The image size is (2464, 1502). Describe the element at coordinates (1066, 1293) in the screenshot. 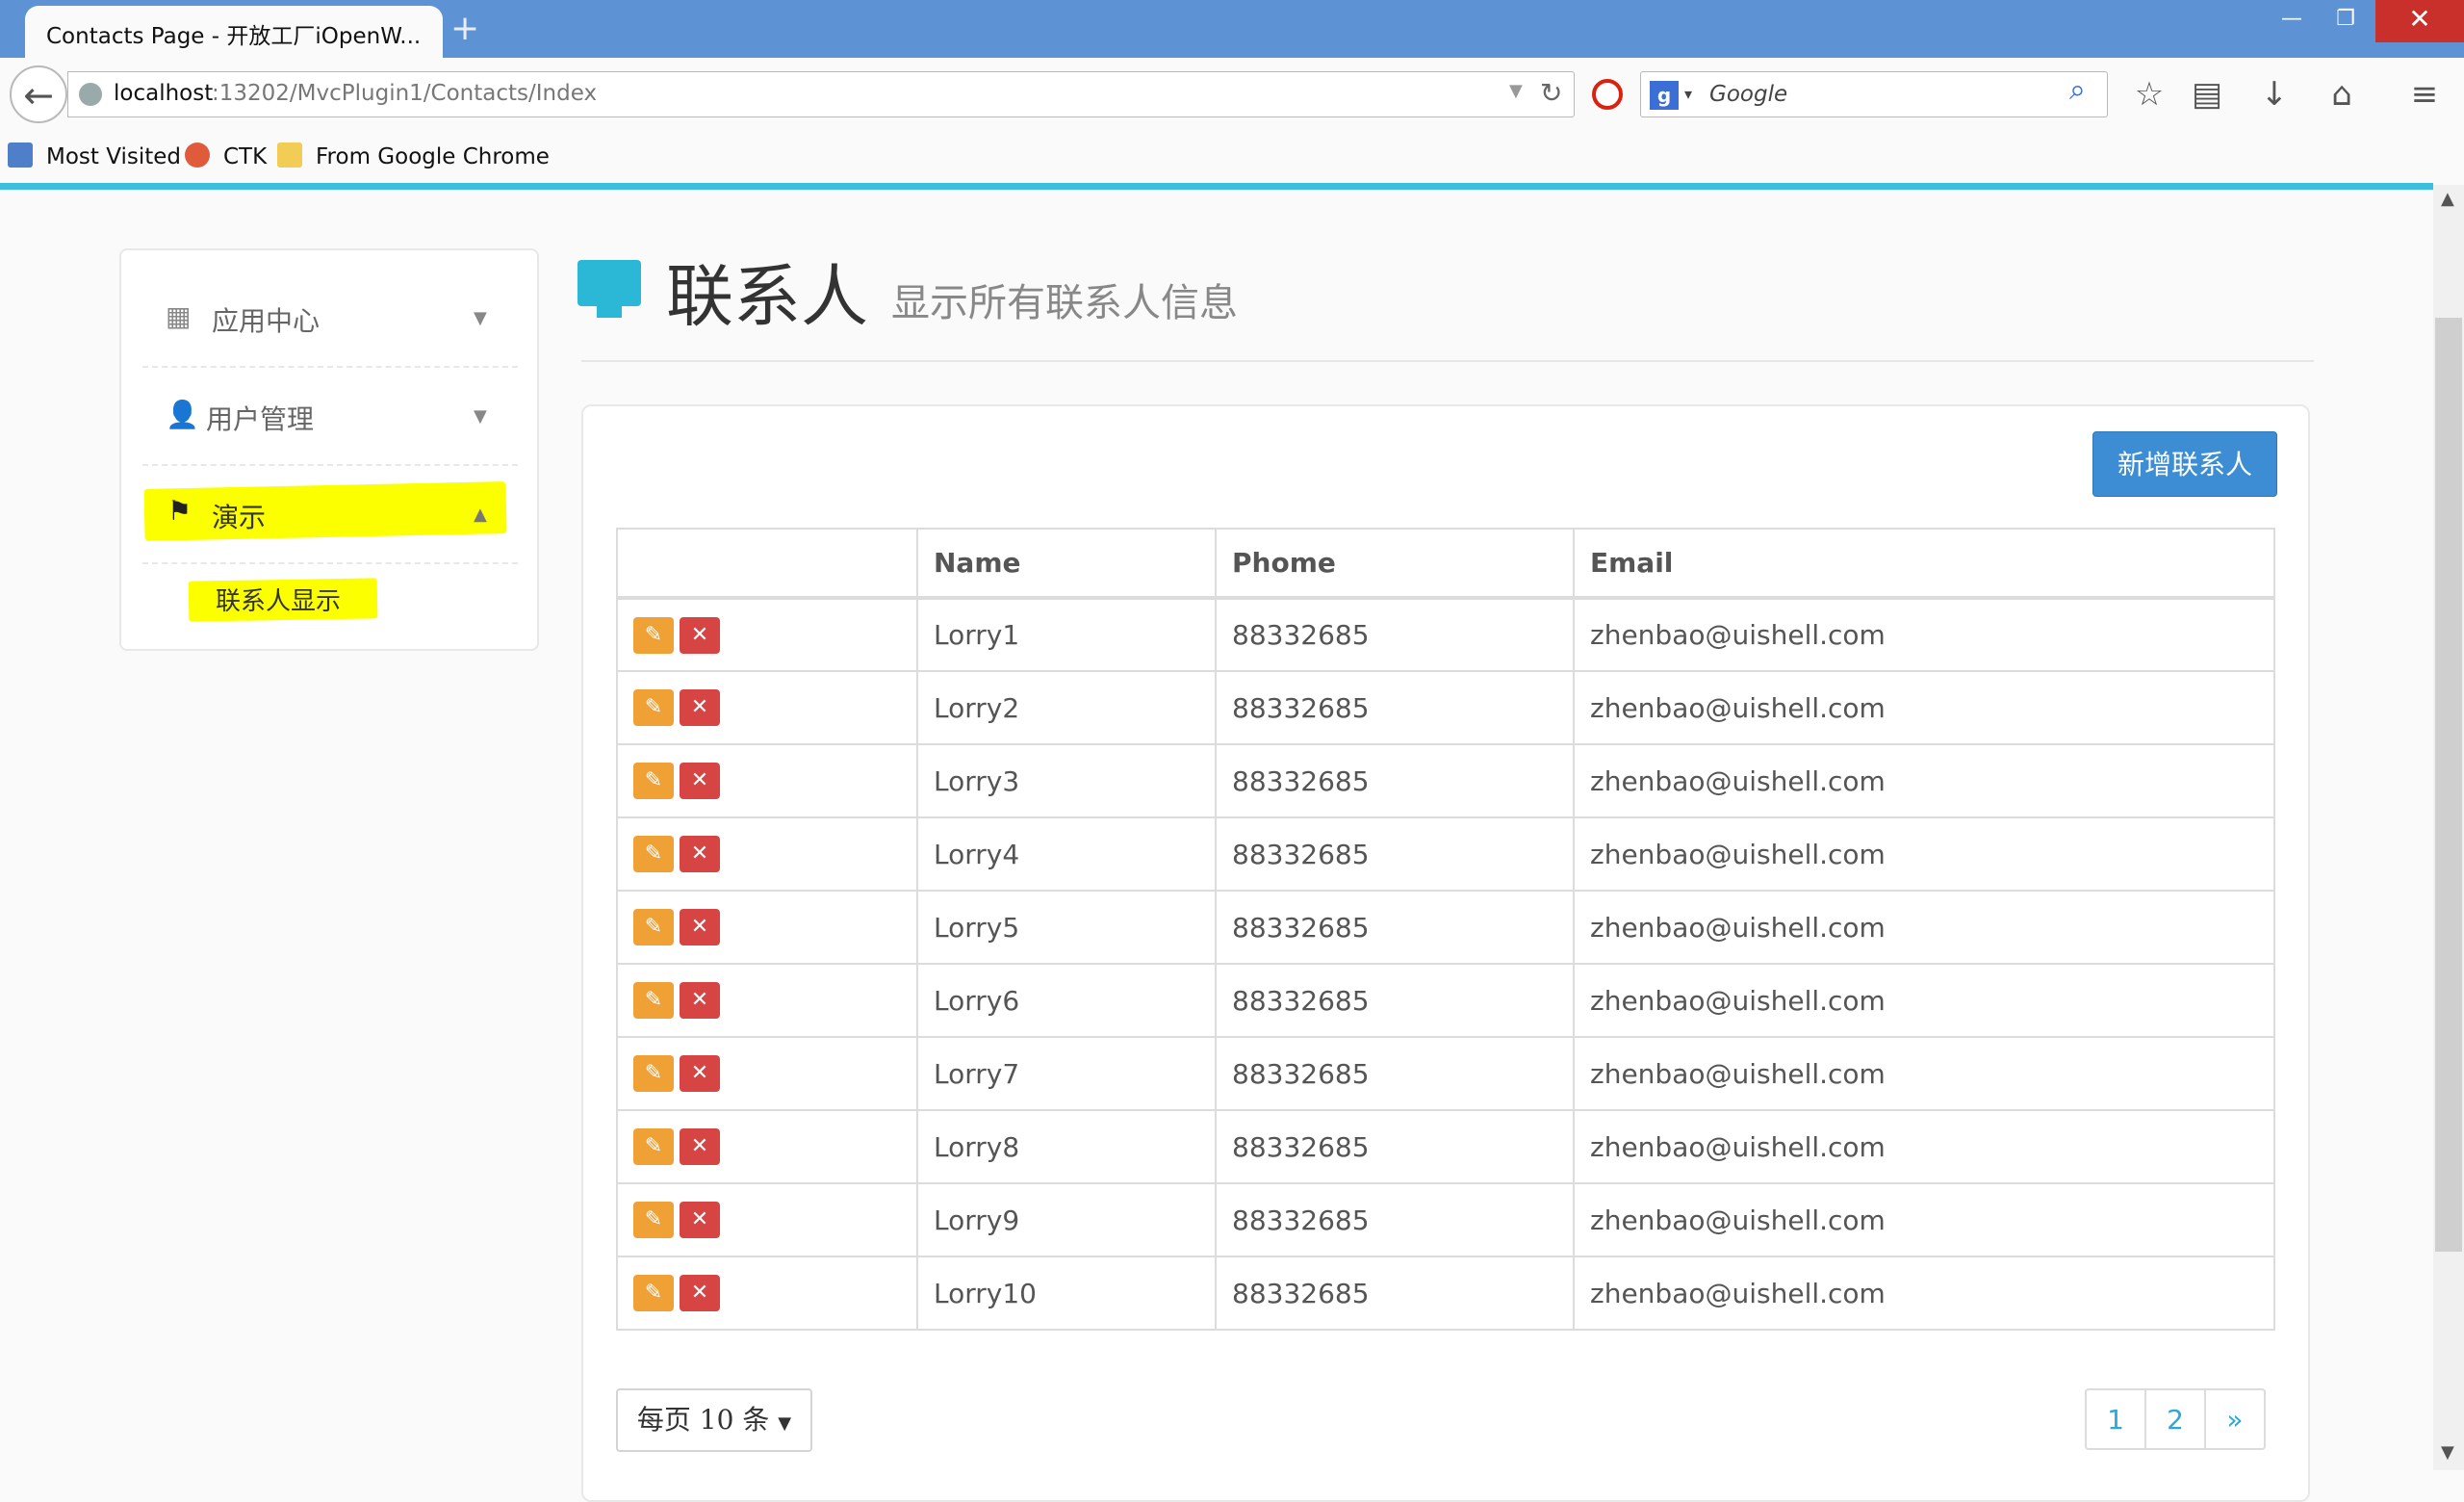

I see `cell-name: Lorry10` at that location.